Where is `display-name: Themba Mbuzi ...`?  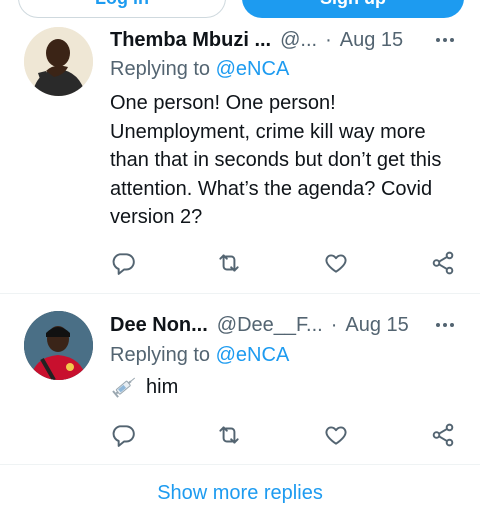 display-name: Themba Mbuzi ... is located at coordinates (190, 40).